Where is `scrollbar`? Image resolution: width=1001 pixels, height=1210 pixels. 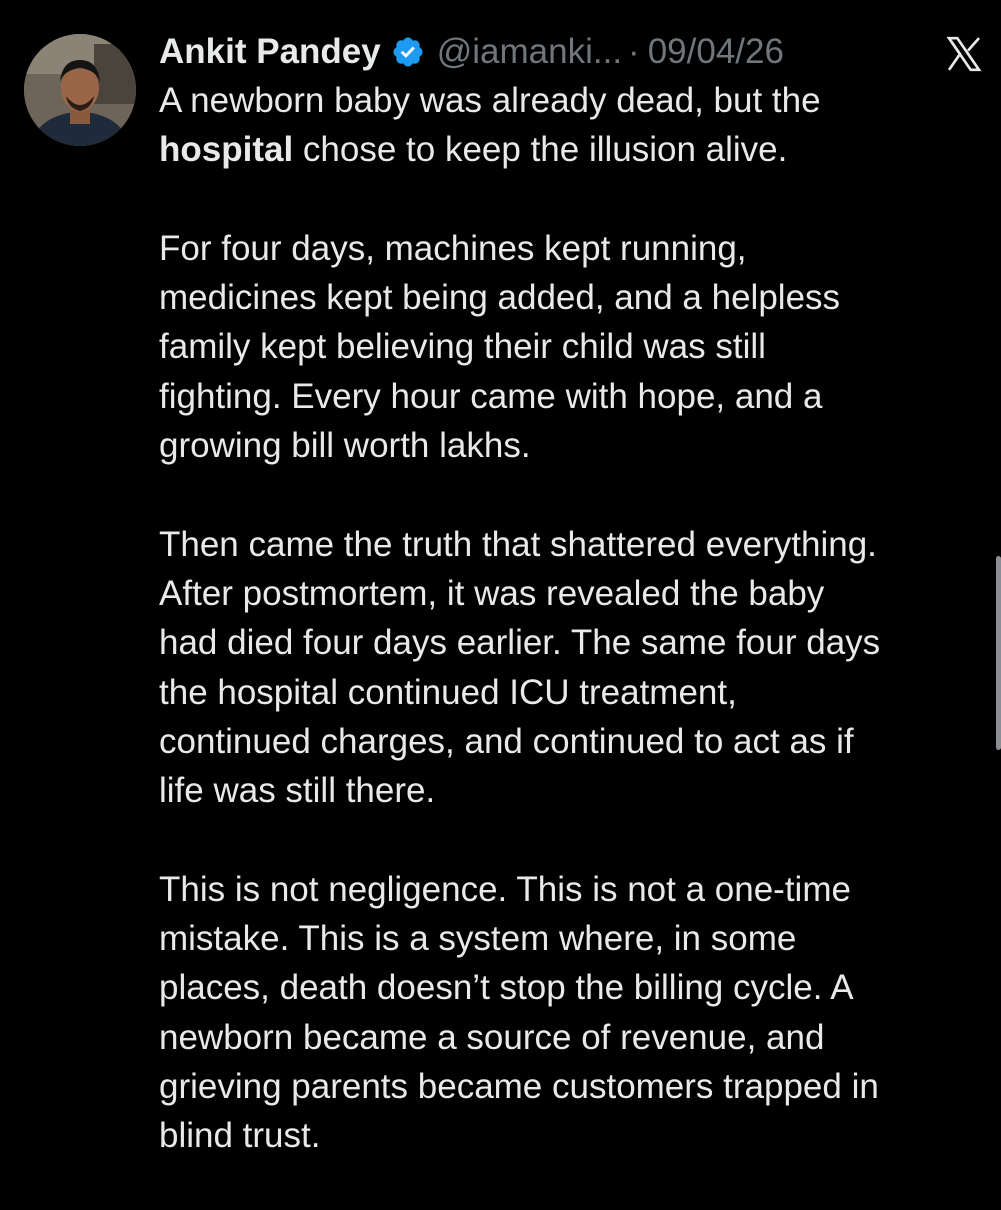 scrollbar is located at coordinates (998, 653).